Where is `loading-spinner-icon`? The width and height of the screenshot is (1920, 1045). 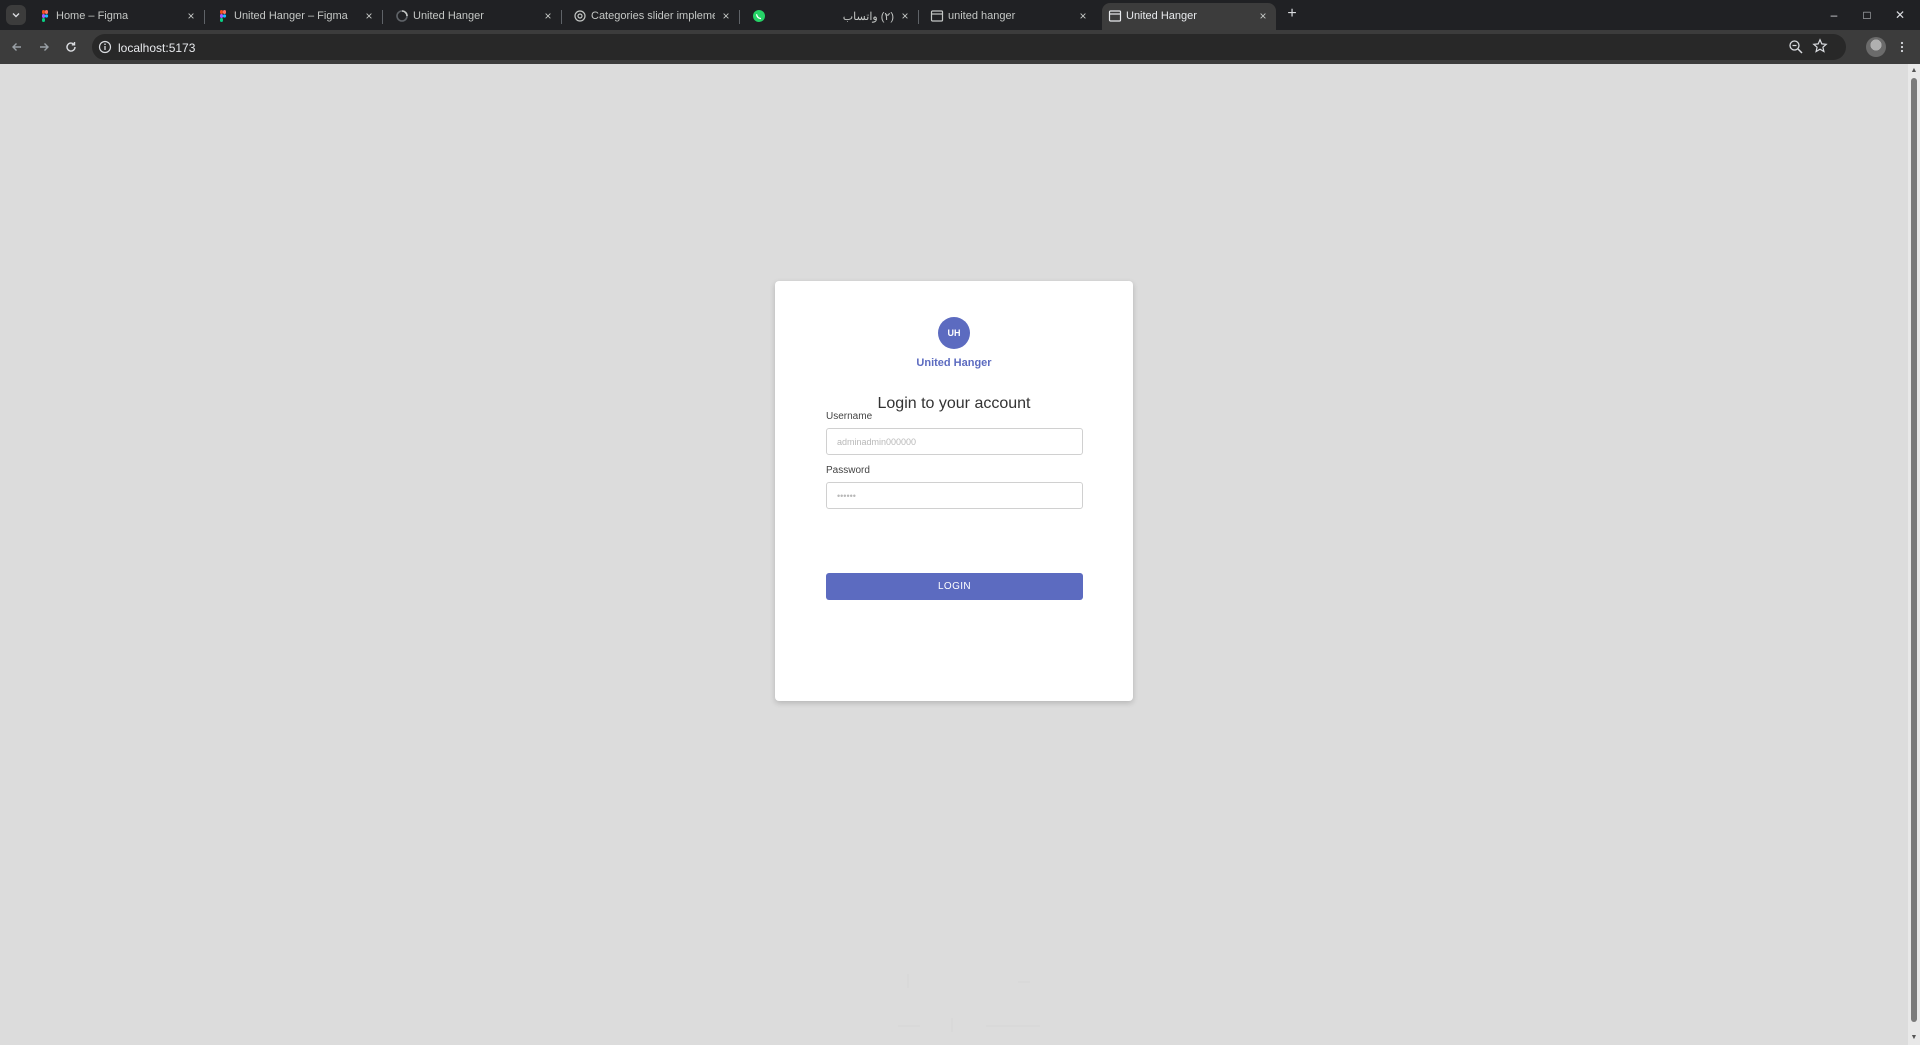
loading-spinner-icon is located at coordinates (402, 16).